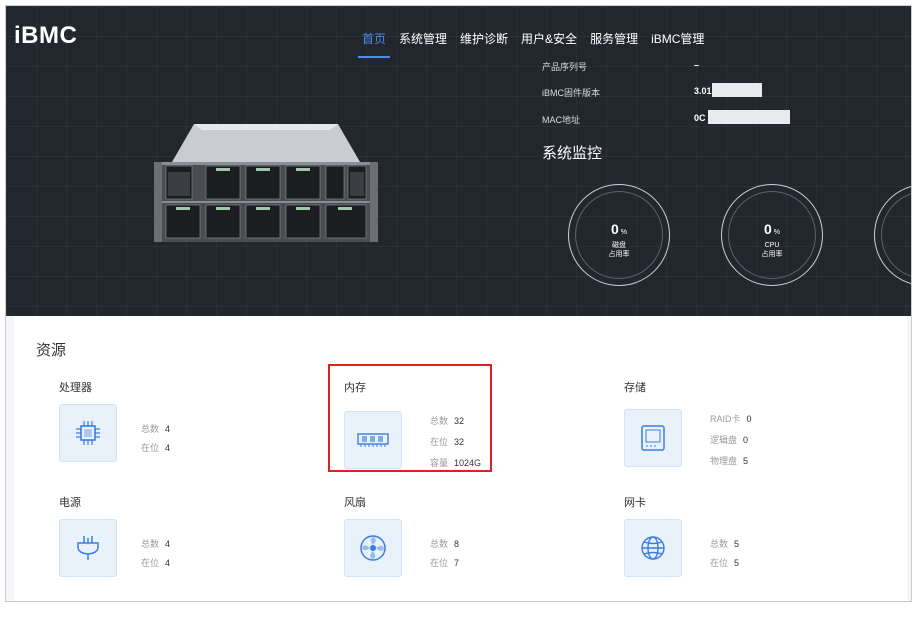 The height and width of the screenshot is (620, 918). What do you see at coordinates (729, 461) in the screenshot?
I see `storage-physical: 物理盘 5` at bounding box center [729, 461].